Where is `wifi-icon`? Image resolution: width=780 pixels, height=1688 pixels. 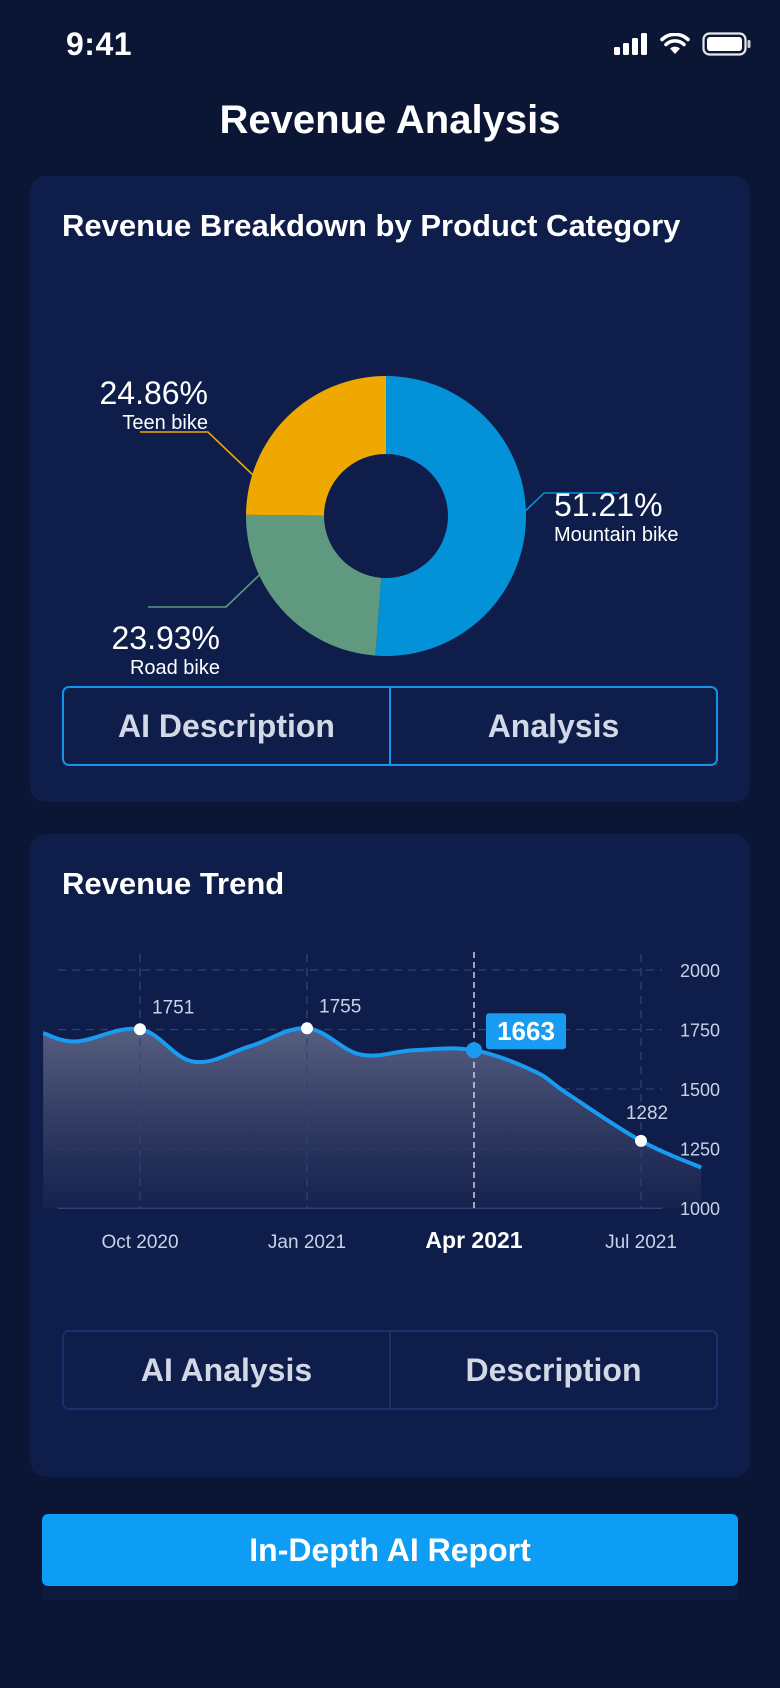 wifi-icon is located at coordinates (675, 43).